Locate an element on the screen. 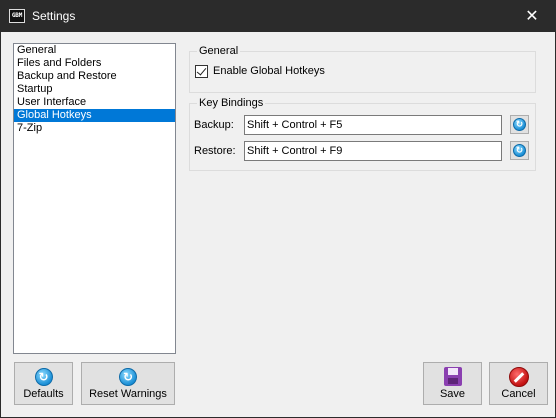 This screenshot has width=556, height=418. reset-backup-hotkey-button is located at coordinates (519, 124).